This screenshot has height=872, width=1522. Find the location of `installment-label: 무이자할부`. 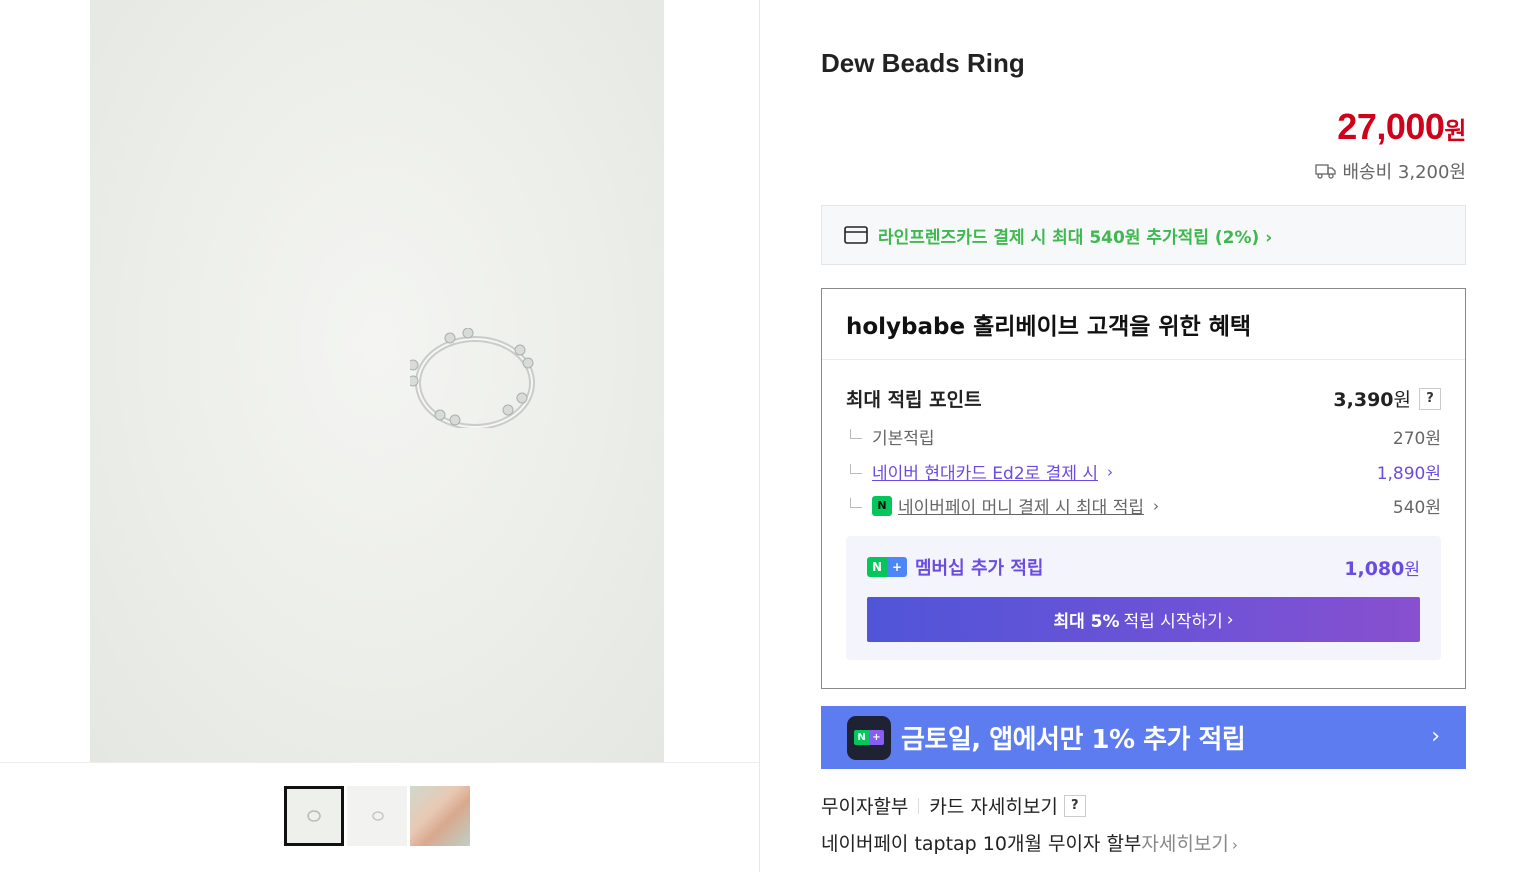

installment-label: 무이자할부 is located at coordinates (865, 807).